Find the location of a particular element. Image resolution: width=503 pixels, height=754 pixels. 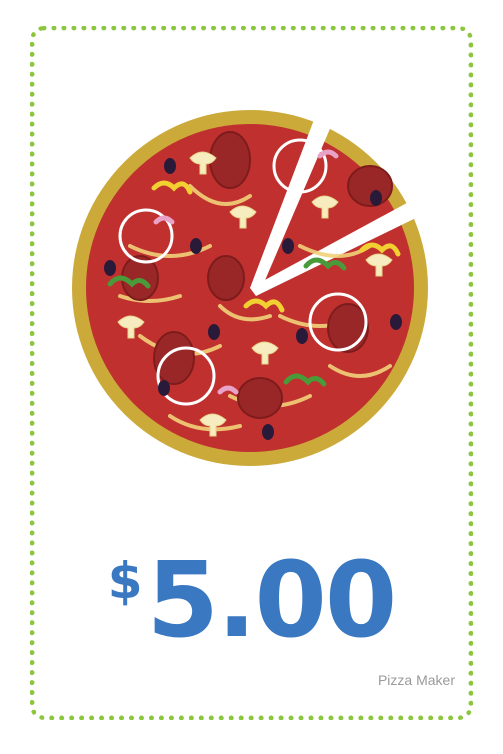

brand-label: Pizza Maker is located at coordinates (416, 680).